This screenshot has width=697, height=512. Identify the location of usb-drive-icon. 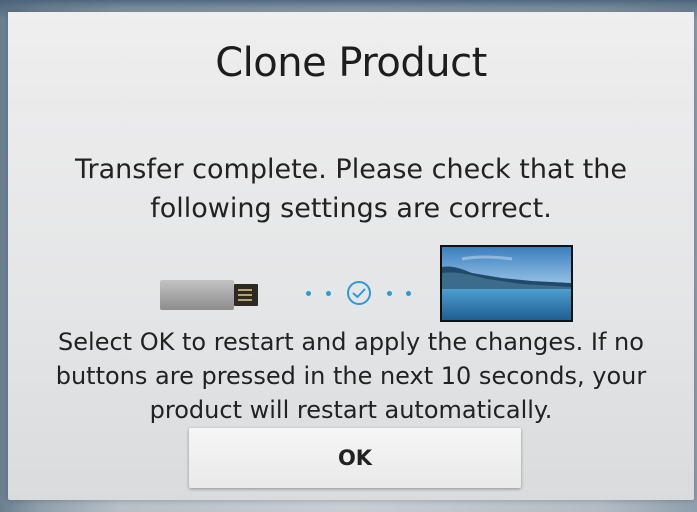
(197, 295).